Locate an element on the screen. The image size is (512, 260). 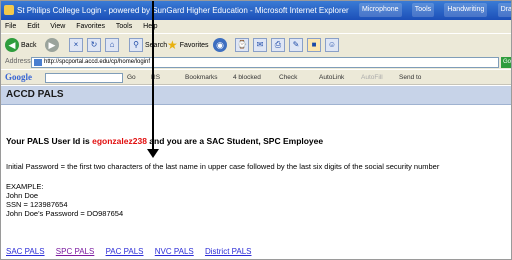
discuss-button: ☺ is located at coordinates (332, 45).